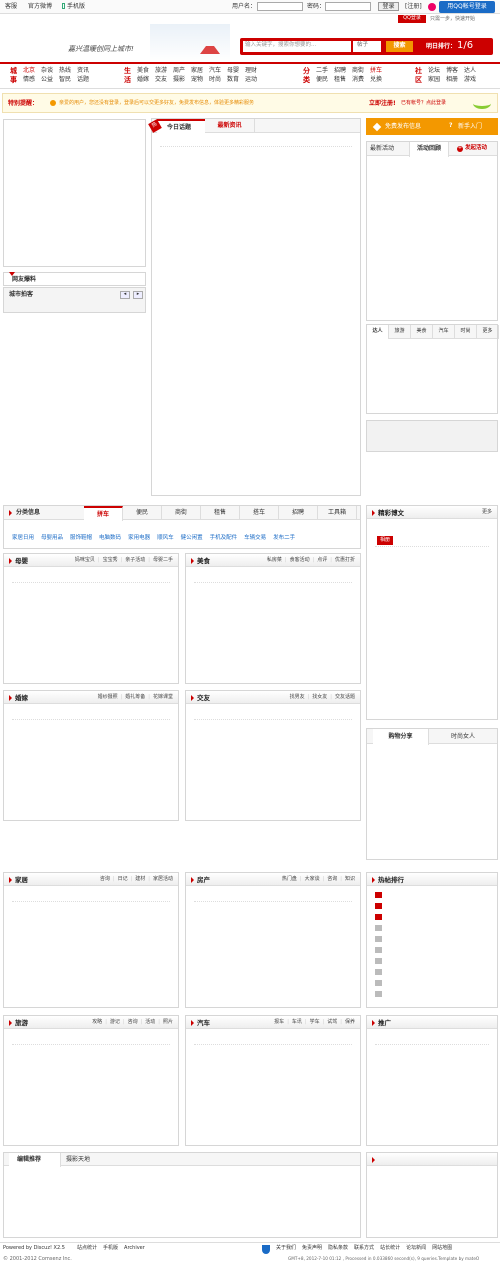 The height and width of the screenshot is (1286, 500). I want to click on nav-item: 交友, so click(161, 80).